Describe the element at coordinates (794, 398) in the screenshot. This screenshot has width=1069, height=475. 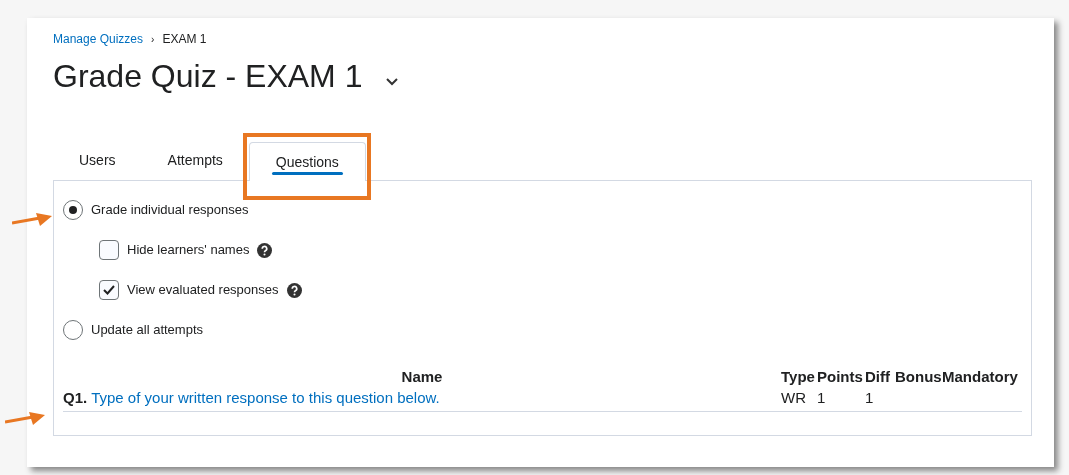
I see `table-cell-text: WR` at that location.